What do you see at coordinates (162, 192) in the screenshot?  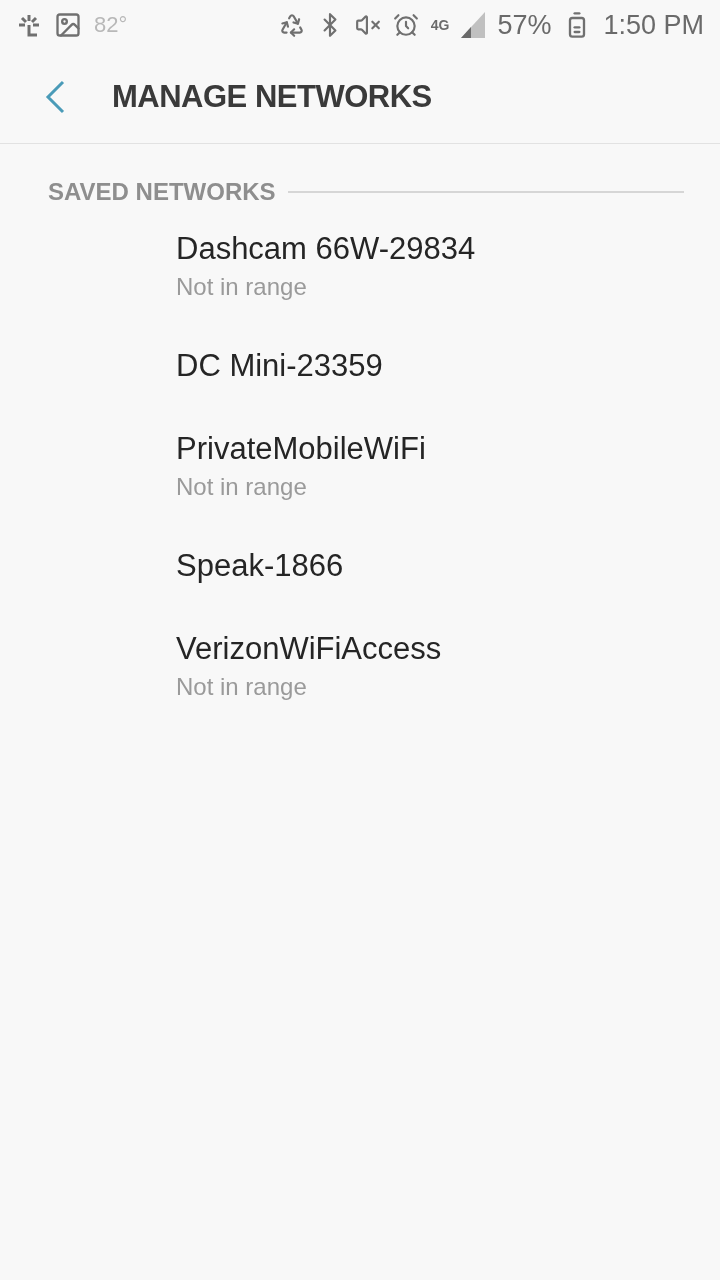 I see `section-title: SAVED NETWORKS` at bounding box center [162, 192].